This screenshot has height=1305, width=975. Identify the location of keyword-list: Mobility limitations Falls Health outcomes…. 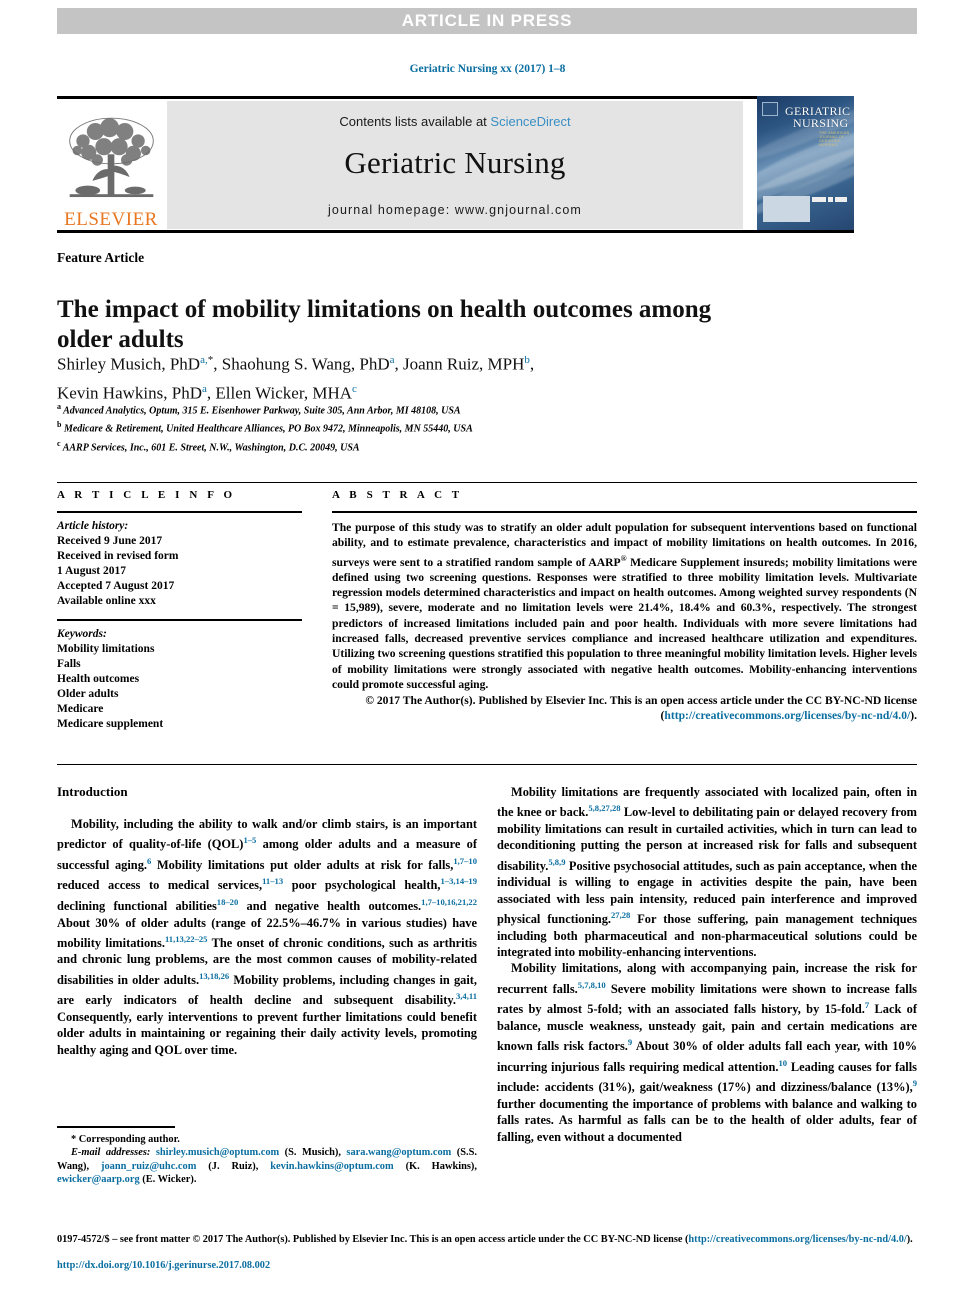
(179, 687).